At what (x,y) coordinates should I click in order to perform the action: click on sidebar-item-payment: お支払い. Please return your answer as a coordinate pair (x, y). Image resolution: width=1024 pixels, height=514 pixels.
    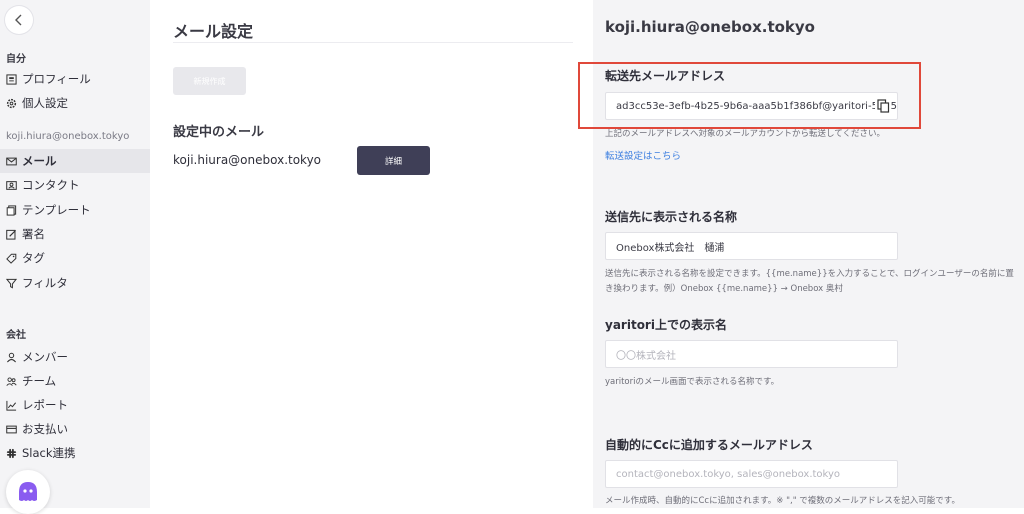
    Looking at the image, I should click on (75, 429).